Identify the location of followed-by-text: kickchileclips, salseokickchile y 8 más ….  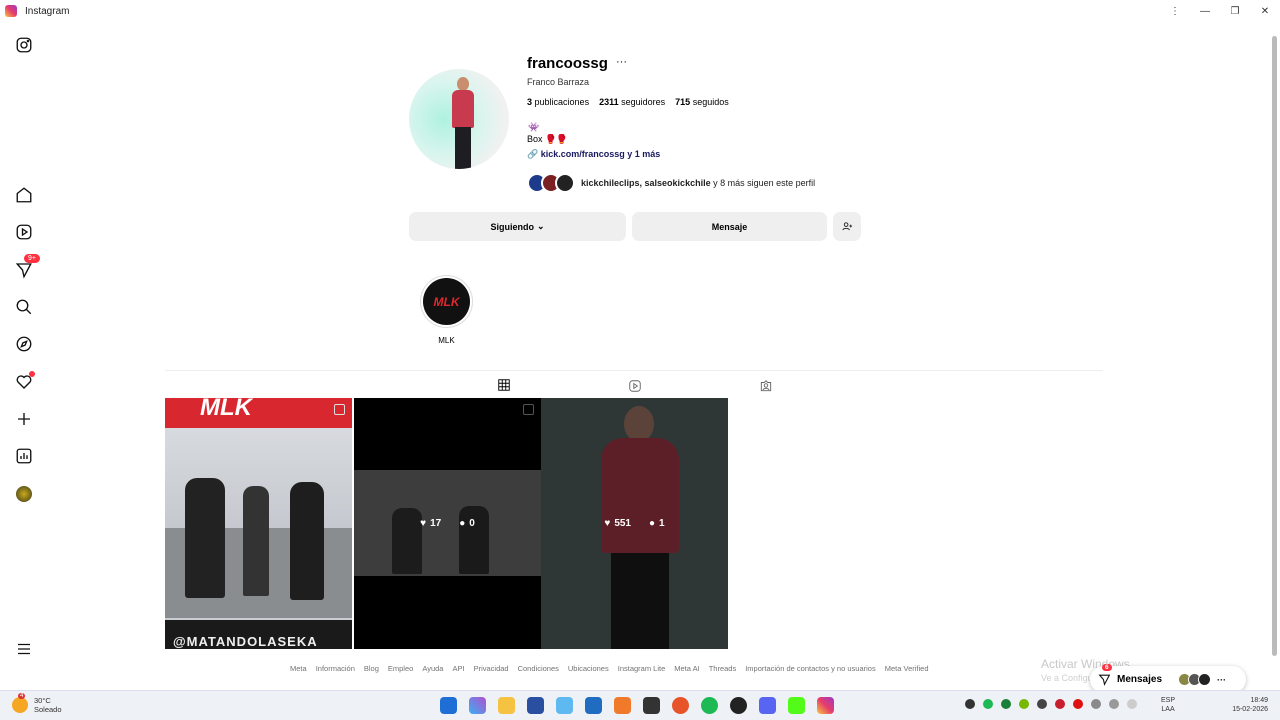
(698, 183).